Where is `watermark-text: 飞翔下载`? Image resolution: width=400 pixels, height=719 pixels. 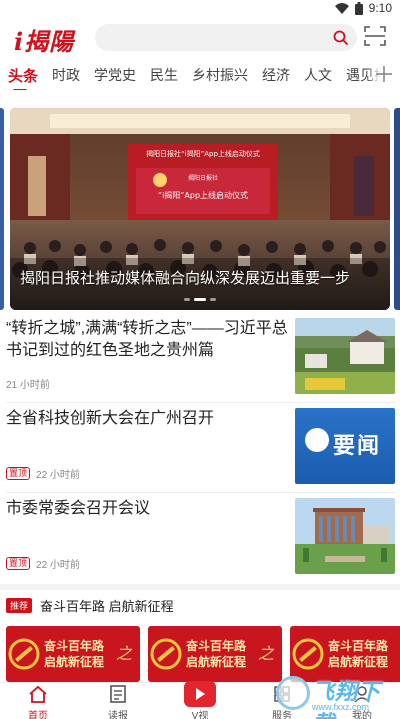
watermark-text: 飞翔下载 is located at coordinates (347, 699).